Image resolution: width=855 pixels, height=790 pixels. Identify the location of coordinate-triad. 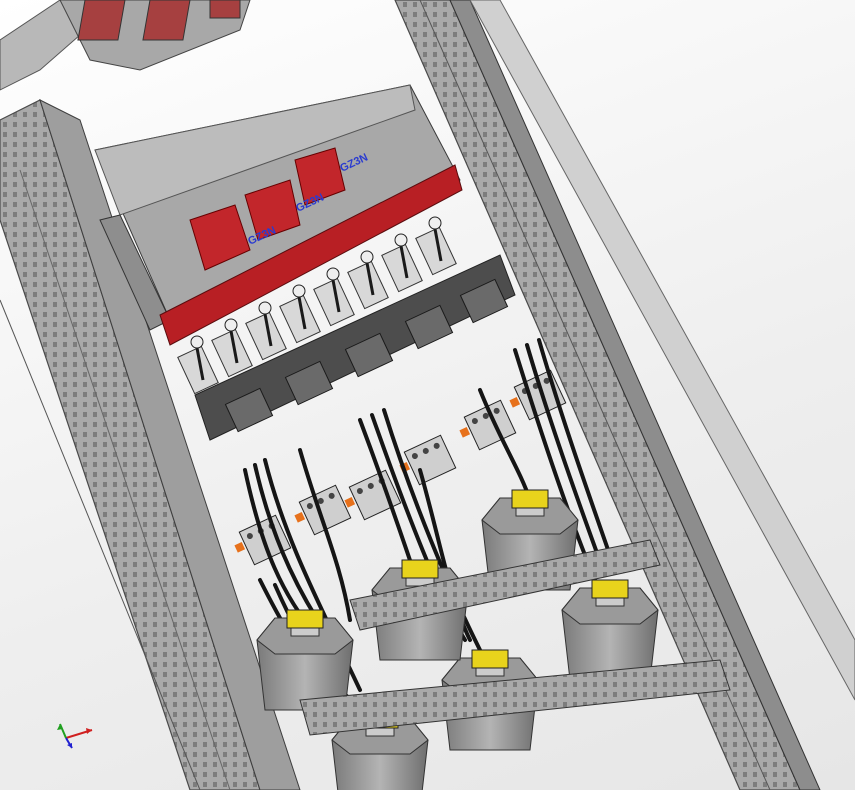
(75, 736).